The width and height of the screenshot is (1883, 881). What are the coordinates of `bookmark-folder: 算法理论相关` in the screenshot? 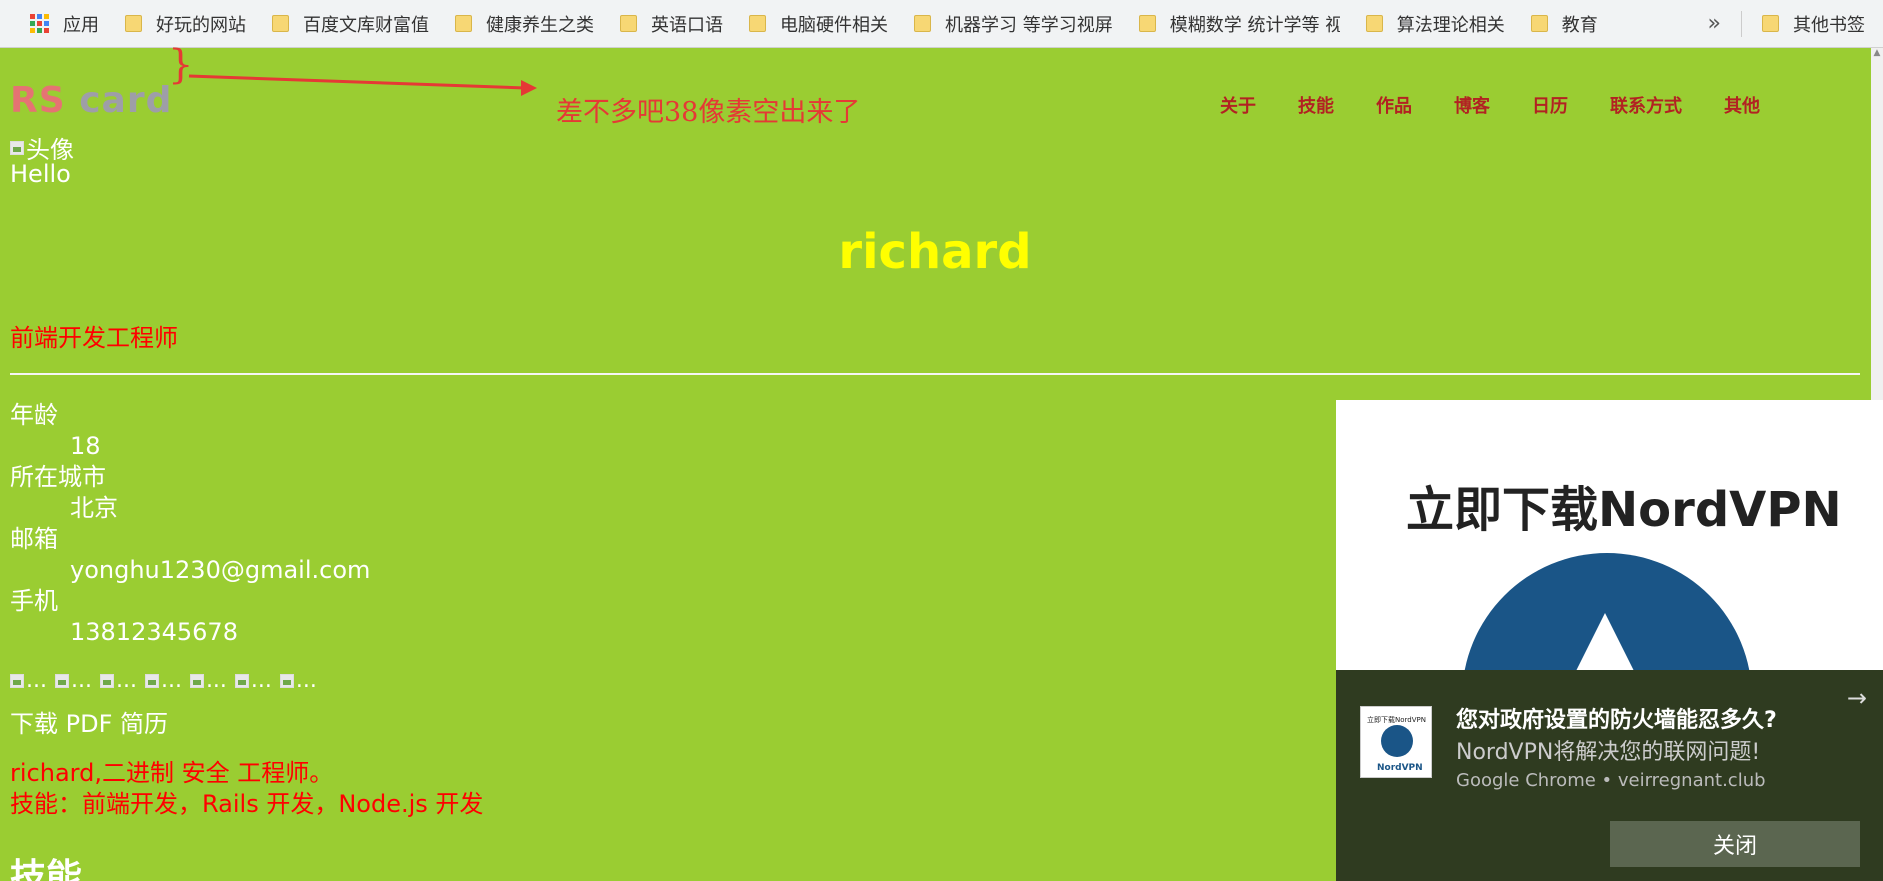 It's located at (1435, 23).